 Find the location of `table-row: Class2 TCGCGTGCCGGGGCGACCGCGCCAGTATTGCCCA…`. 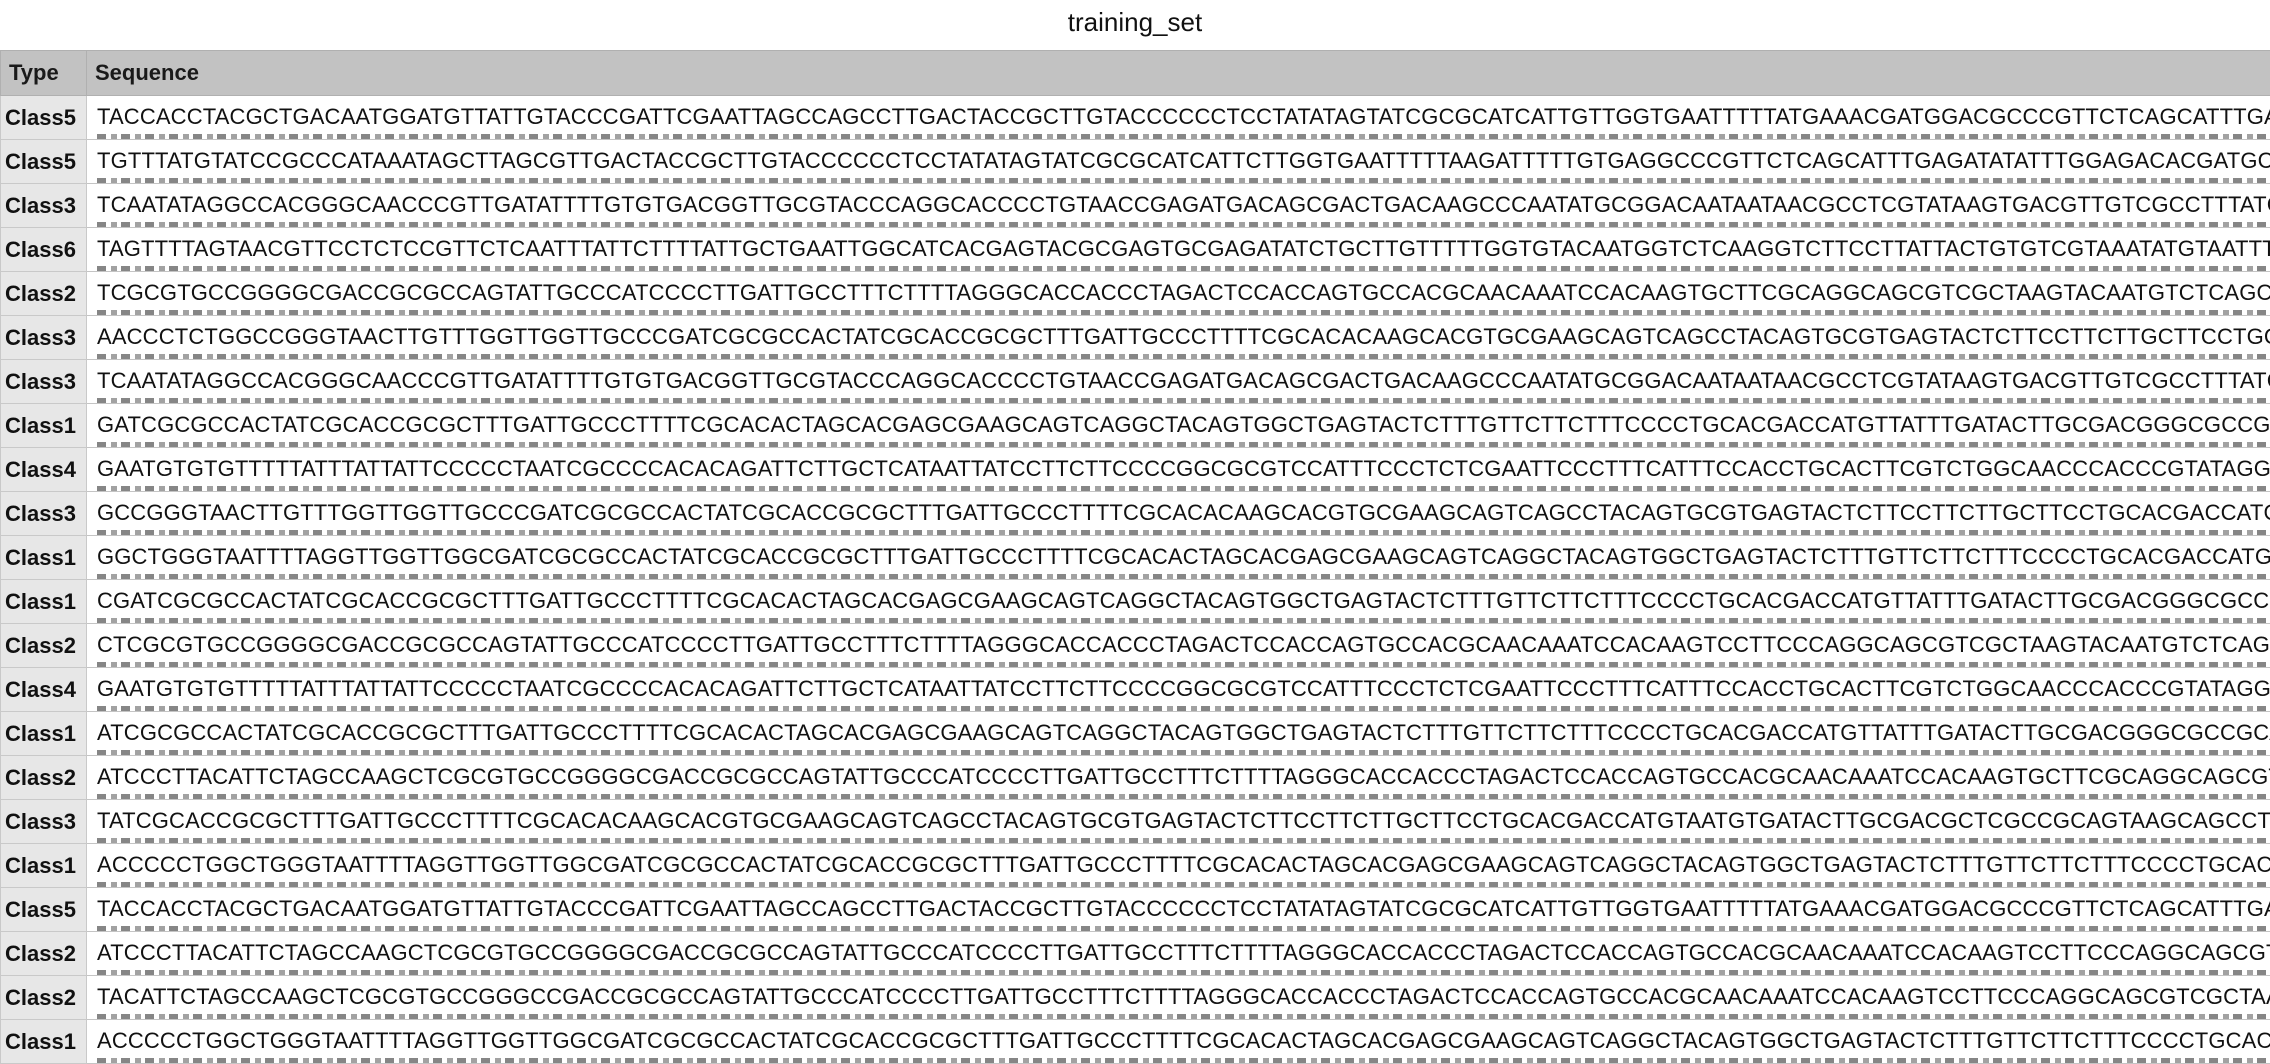

table-row: Class2 TCGCGTGCCGGGGCGACCGCGCCAGTATTGCCCA… is located at coordinates (1135, 293).